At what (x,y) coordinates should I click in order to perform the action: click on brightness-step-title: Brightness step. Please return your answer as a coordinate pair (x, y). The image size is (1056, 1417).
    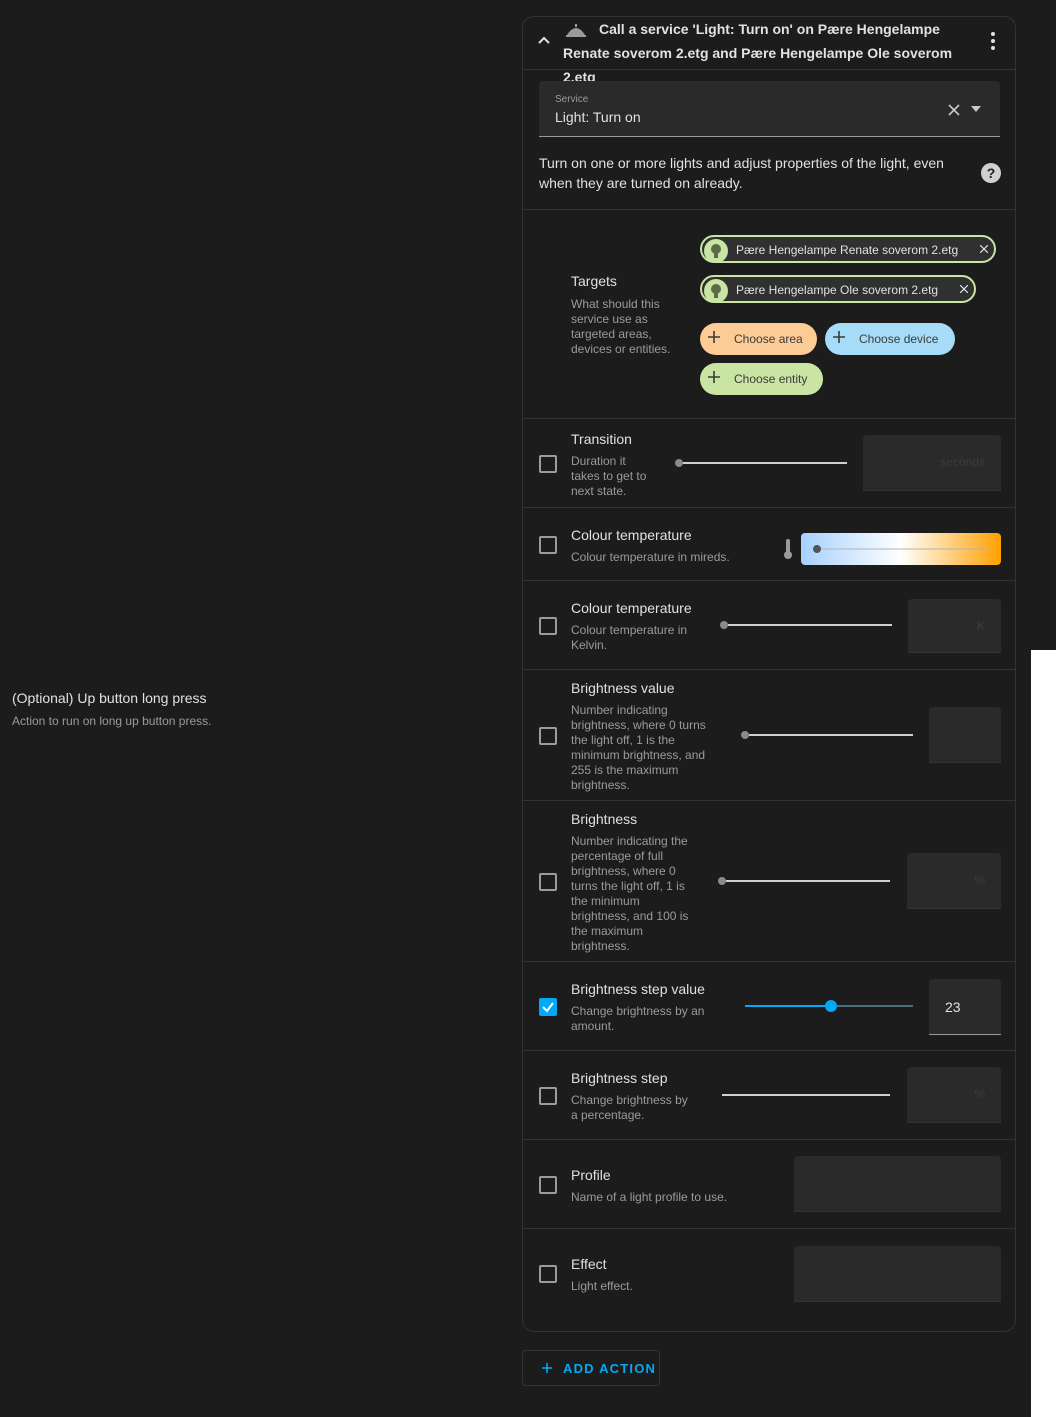
    Looking at the image, I should click on (619, 1078).